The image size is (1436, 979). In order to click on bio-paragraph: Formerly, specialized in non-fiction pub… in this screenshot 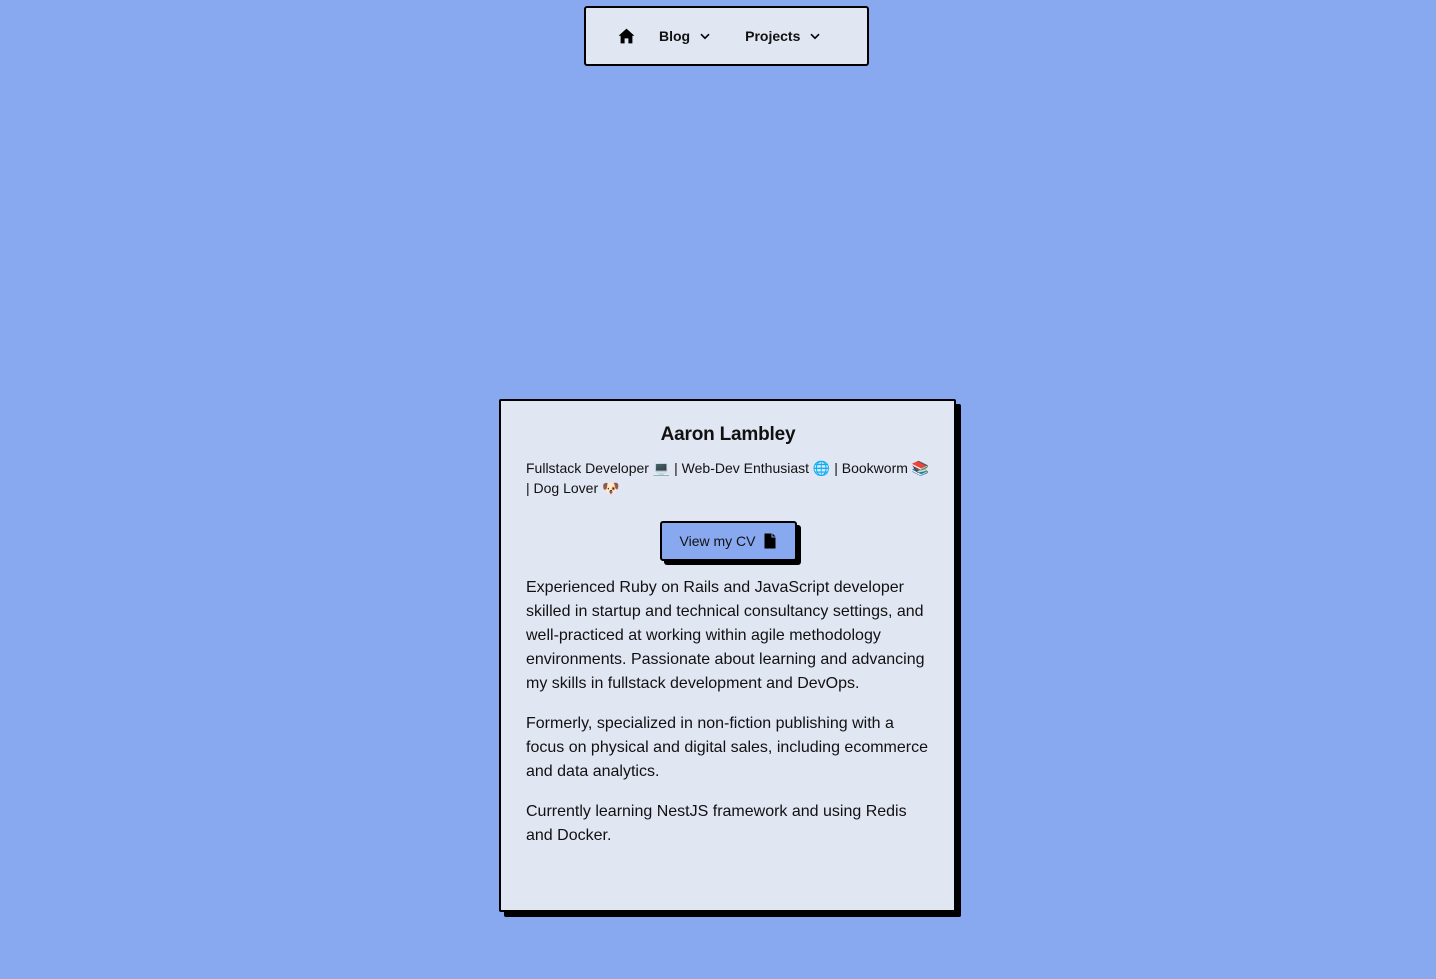, I will do `click(727, 747)`.